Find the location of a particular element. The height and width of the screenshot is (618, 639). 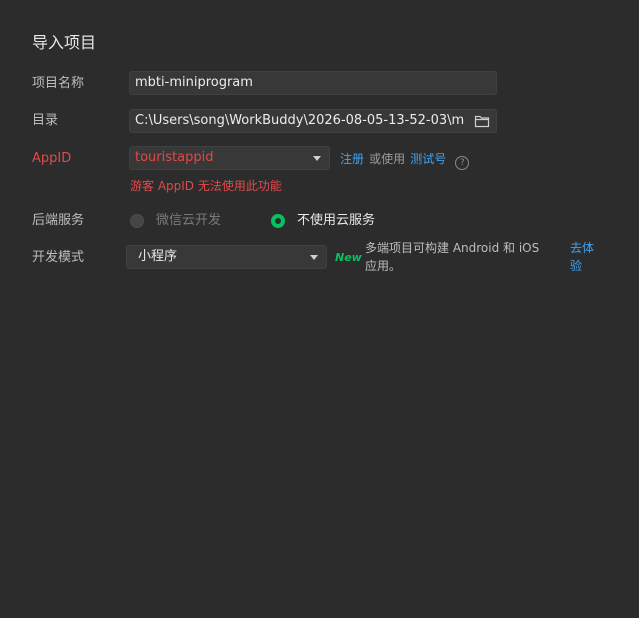

project-name-input: mbti-miniprogram is located at coordinates (313, 83).